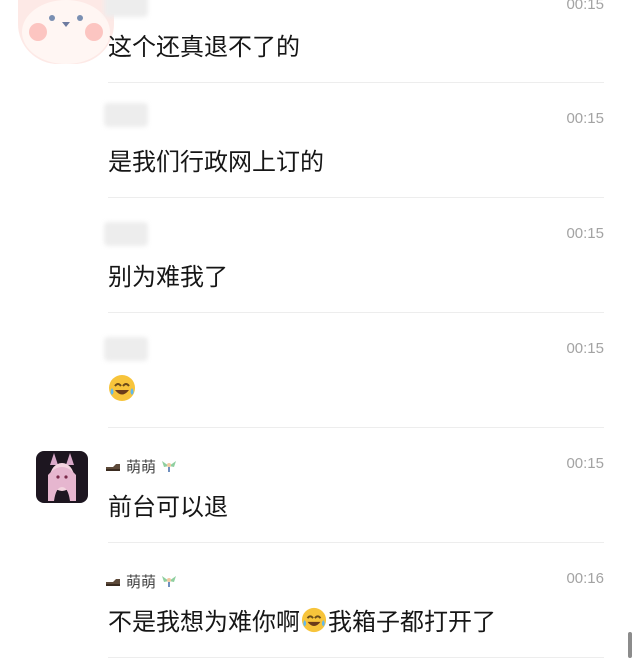  Describe the element at coordinates (204, 47) in the screenshot. I see `message-text: 这个还真退不了的` at that location.